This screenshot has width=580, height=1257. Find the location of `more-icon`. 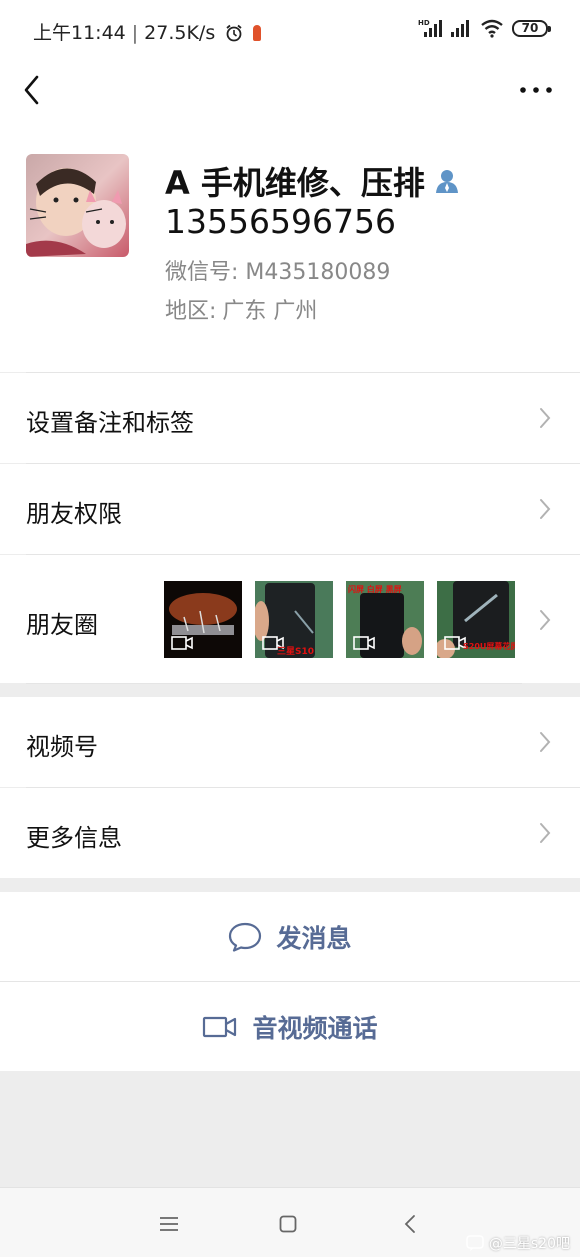

more-icon is located at coordinates (536, 90).